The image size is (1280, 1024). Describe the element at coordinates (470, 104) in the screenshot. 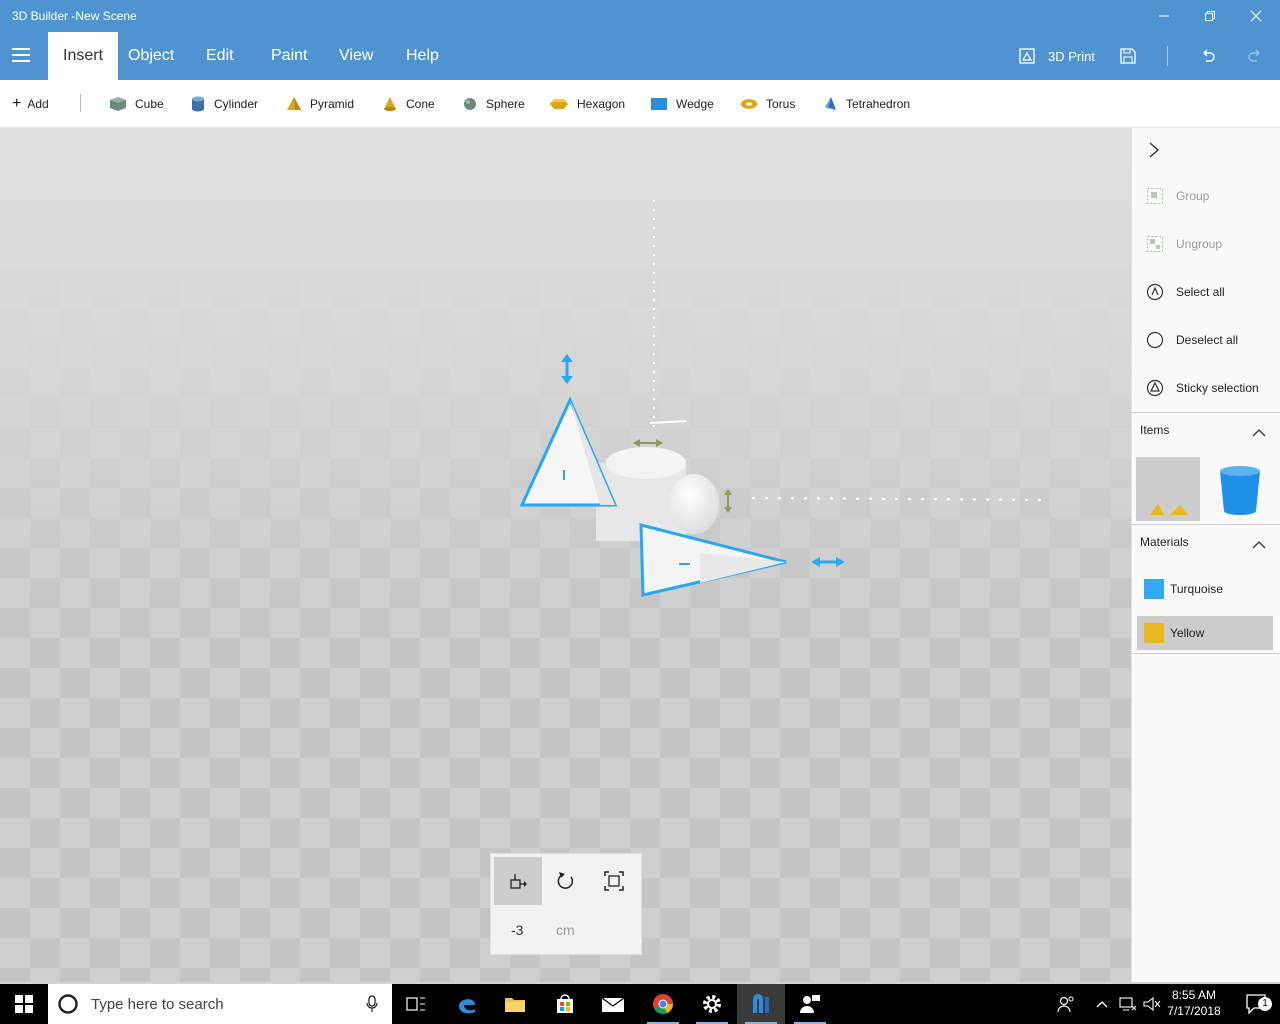

I see `sphere-icon` at that location.